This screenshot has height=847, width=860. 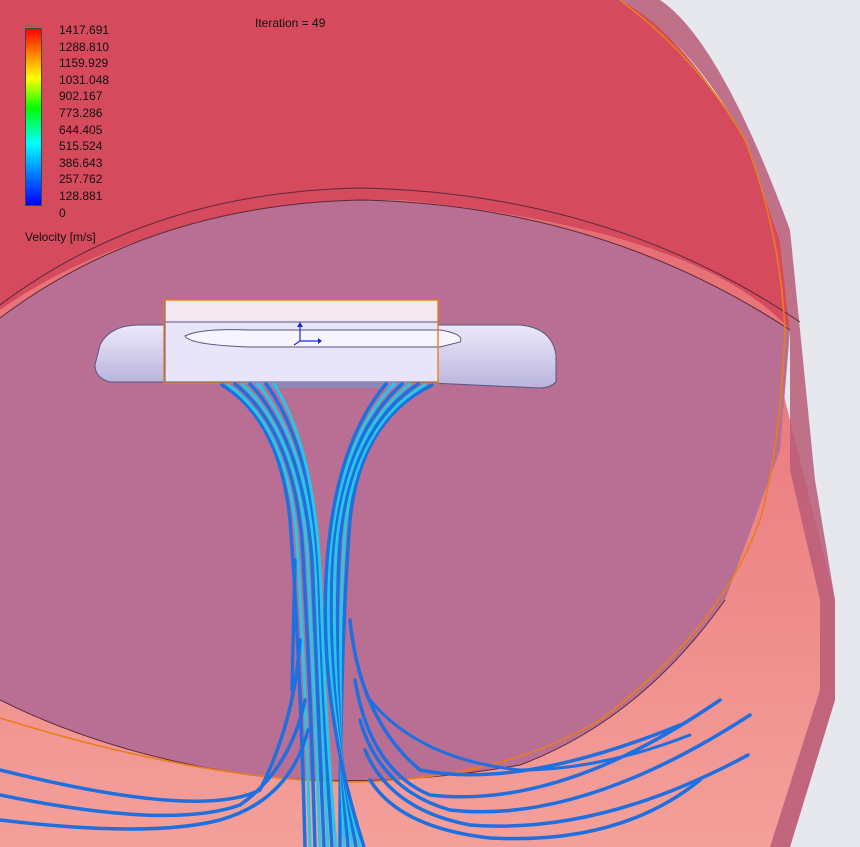 I want to click on legend-tick: 1288.810, so click(x=84, y=46).